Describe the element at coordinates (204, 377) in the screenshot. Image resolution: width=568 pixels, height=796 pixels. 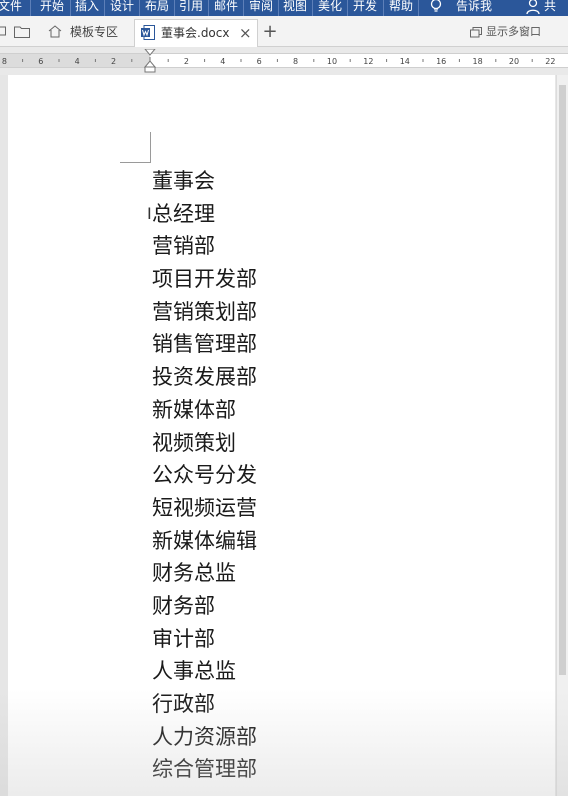
I see `document-line: 投资发展部` at that location.